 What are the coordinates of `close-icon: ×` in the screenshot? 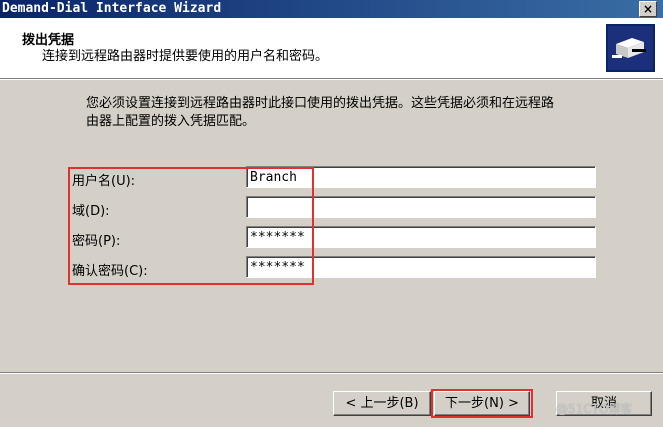 It's located at (648, 9).